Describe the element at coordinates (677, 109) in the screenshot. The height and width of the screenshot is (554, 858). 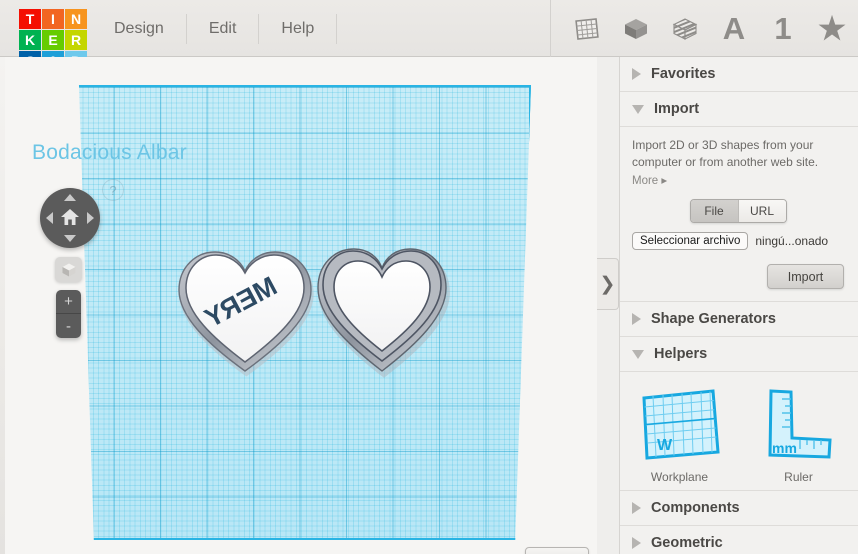
I see `section-title: Import` at that location.